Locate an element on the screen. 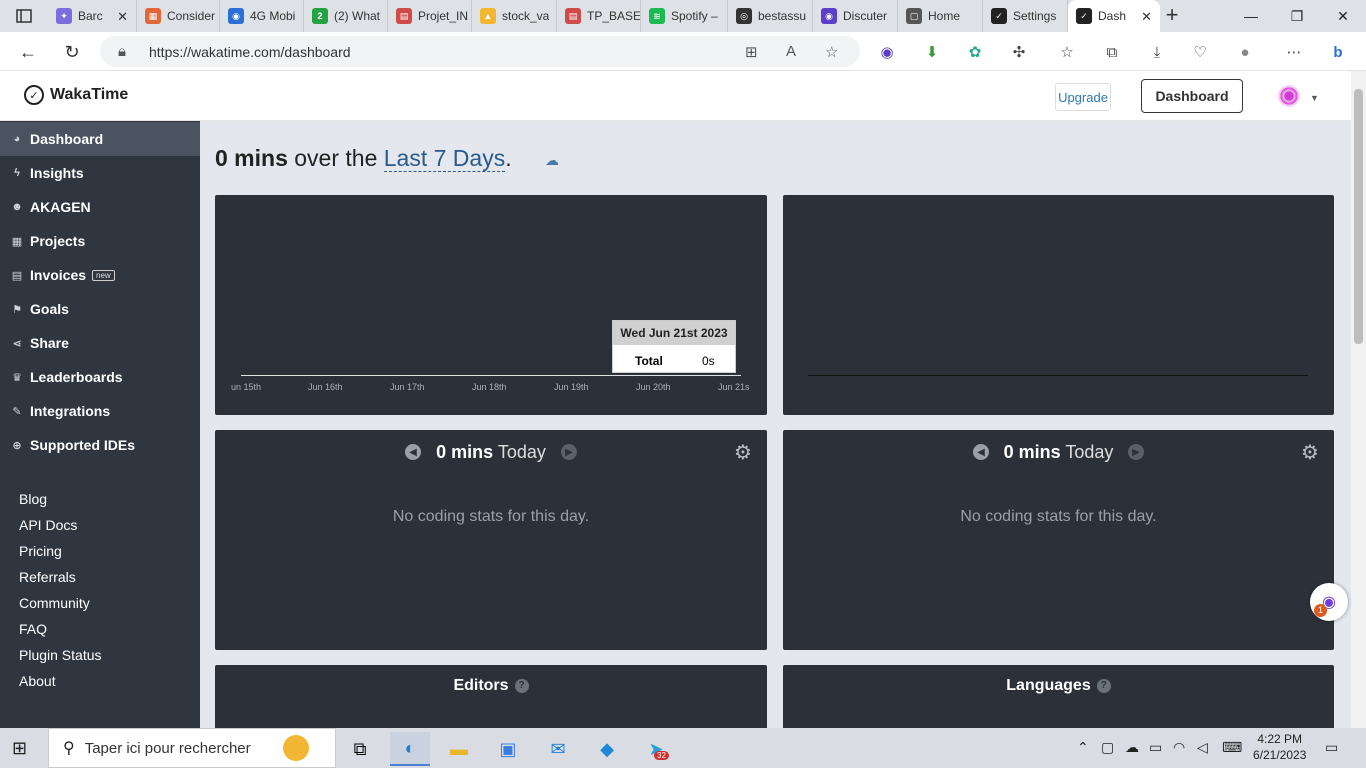 Image resolution: width=1366 pixels, height=768 pixels. browser-tab: ▦ Consider is located at coordinates (178, 16).